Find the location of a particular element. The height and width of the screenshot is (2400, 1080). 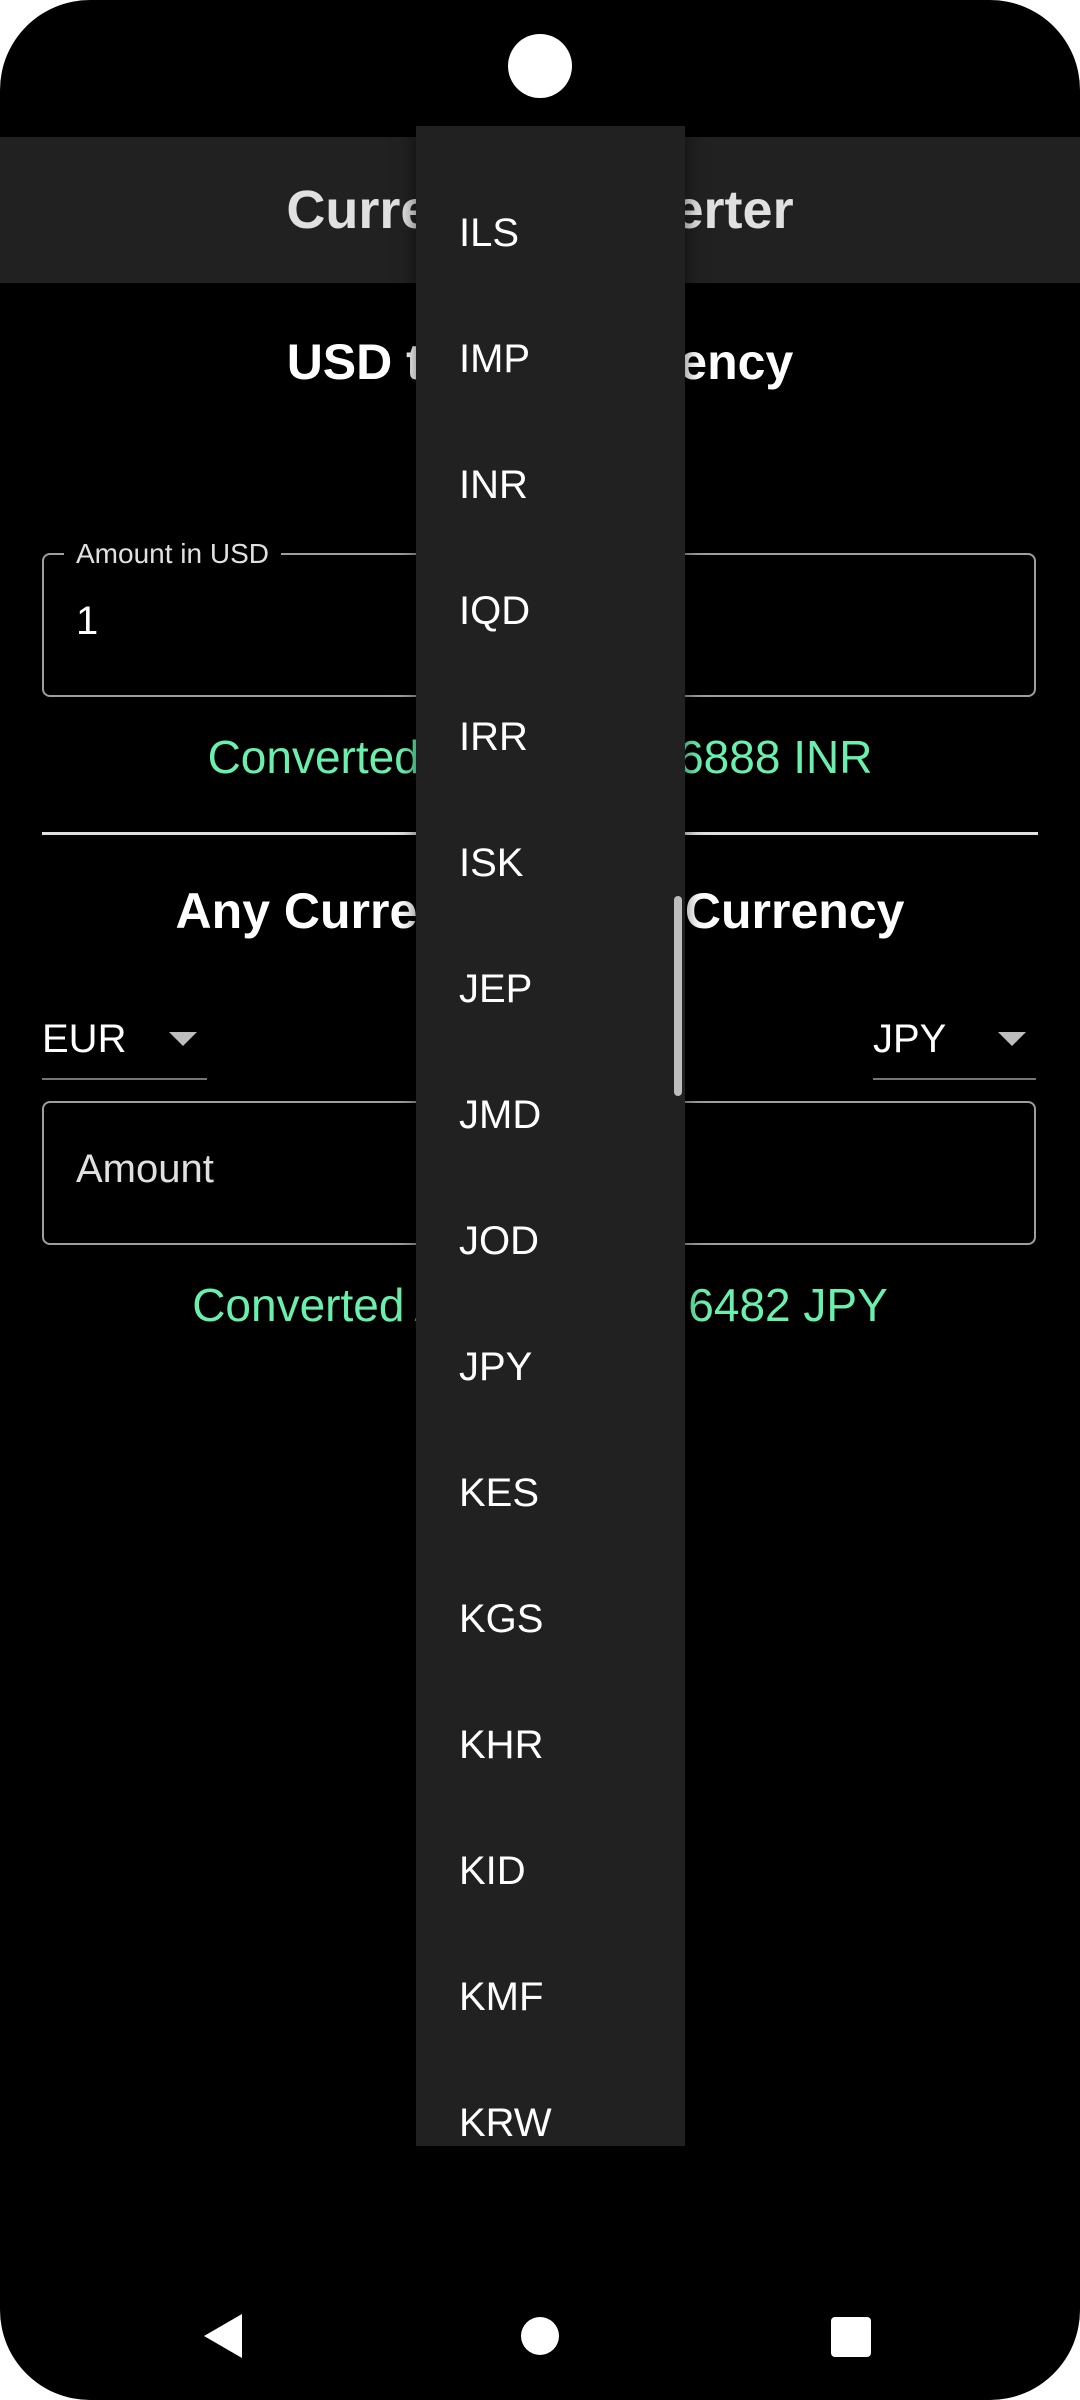

to-currency-select: JPY is located at coordinates (954, 1040).